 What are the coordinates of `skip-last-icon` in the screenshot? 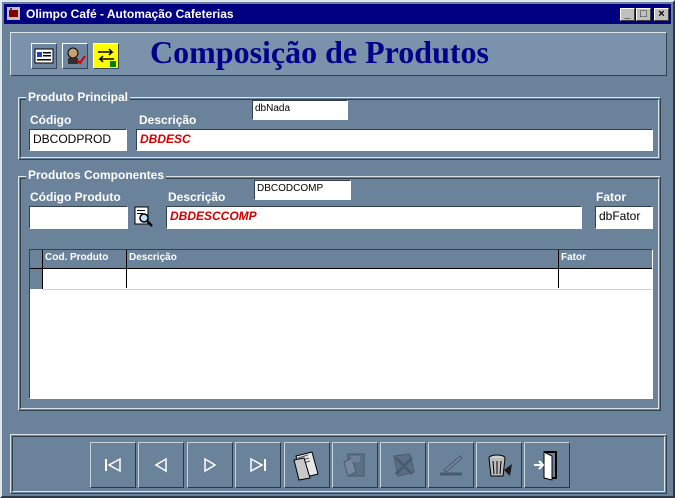 It's located at (258, 465).